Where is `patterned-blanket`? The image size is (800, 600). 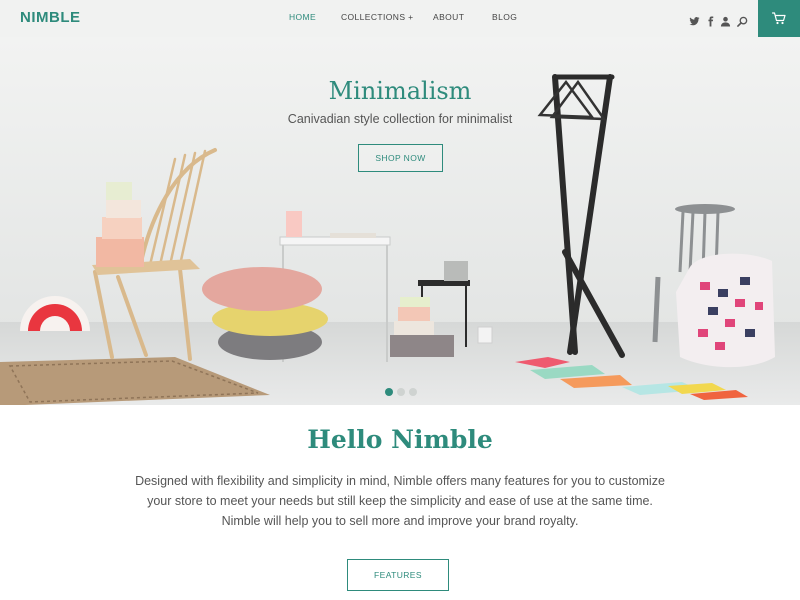
patterned-blanket is located at coordinates (725, 310).